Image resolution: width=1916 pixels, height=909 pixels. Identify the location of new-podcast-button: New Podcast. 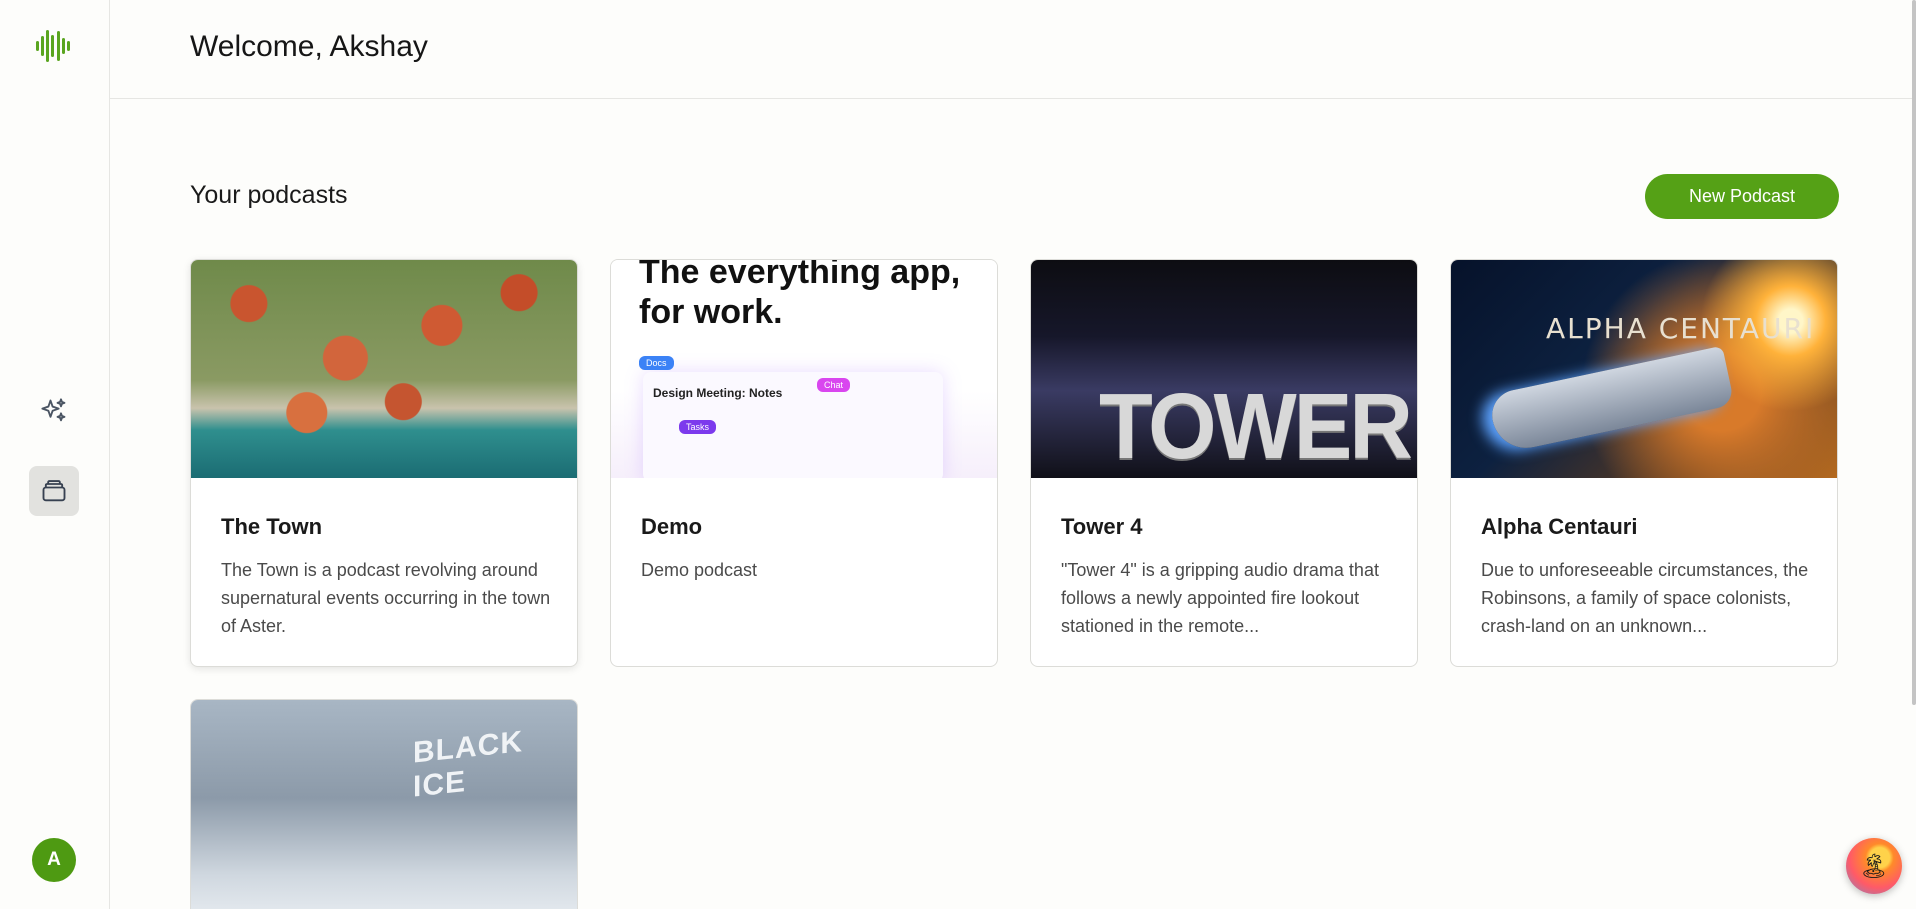
(1742, 196).